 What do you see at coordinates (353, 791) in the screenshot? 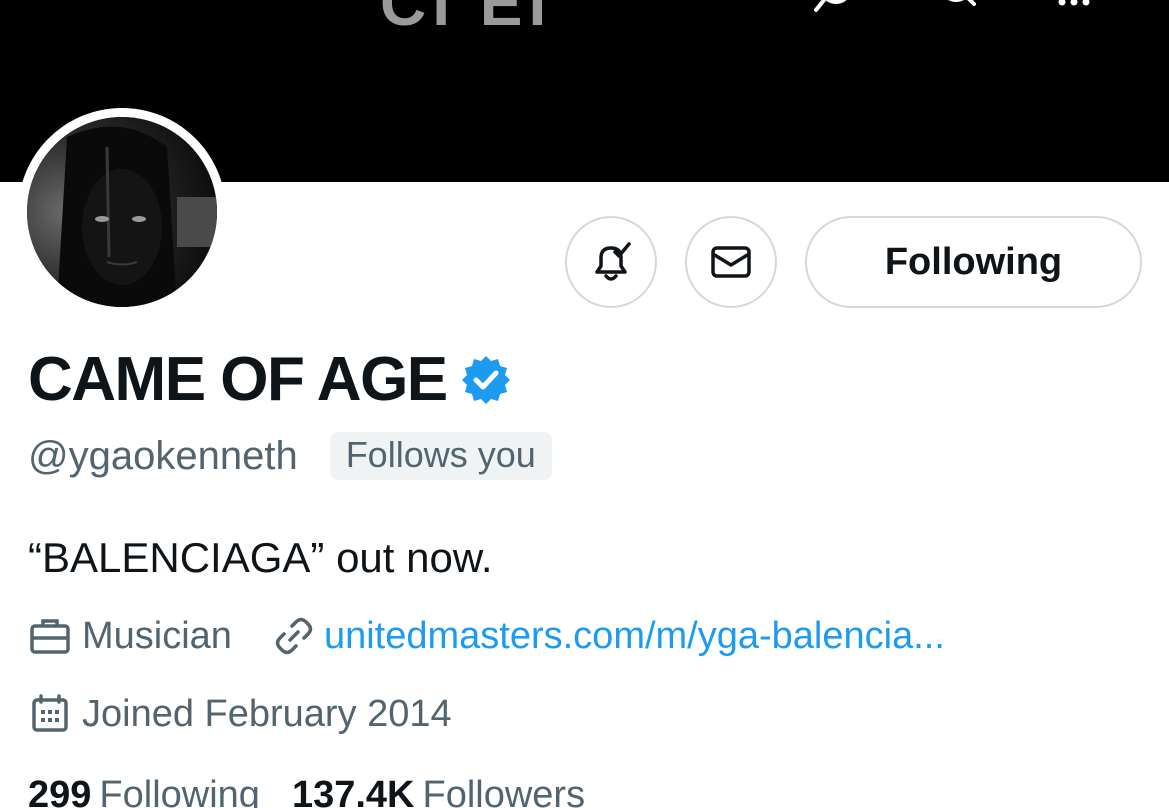
I see `followers-count: 137.4K` at bounding box center [353, 791].